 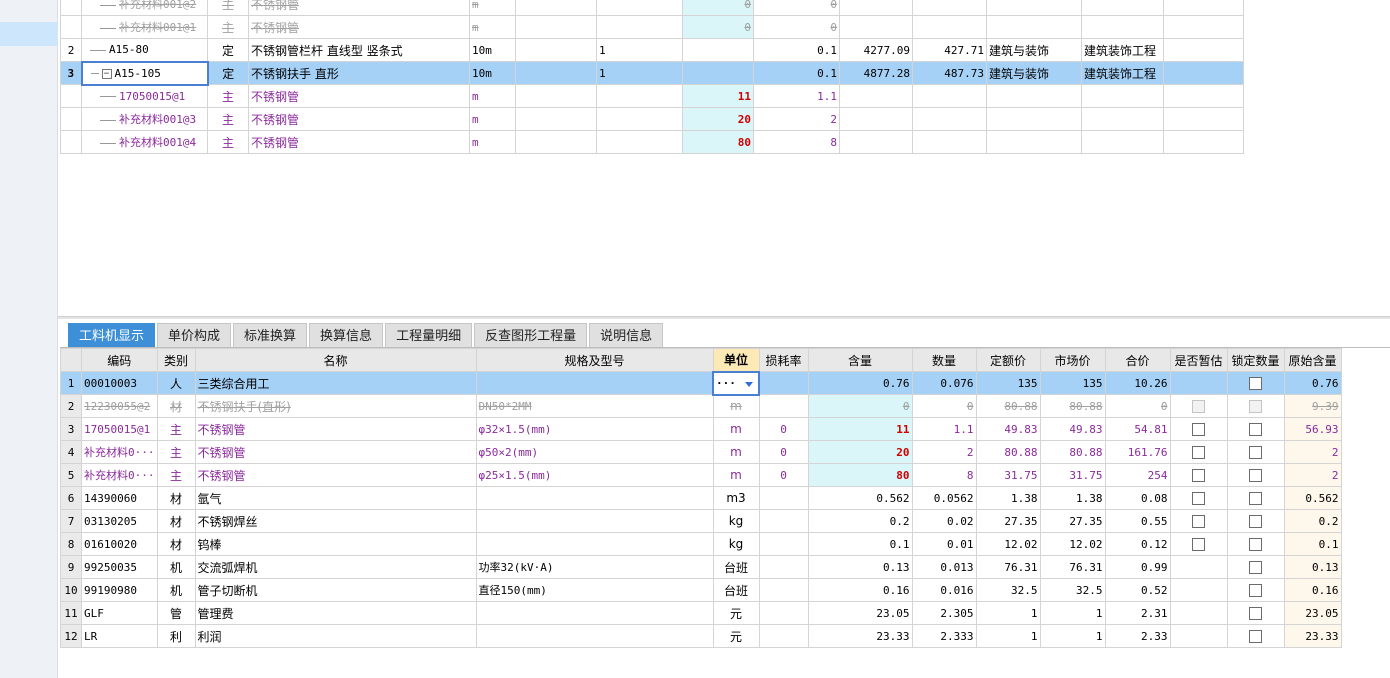 What do you see at coordinates (71, 475) in the screenshot?
I see `row-number: 5` at bounding box center [71, 475].